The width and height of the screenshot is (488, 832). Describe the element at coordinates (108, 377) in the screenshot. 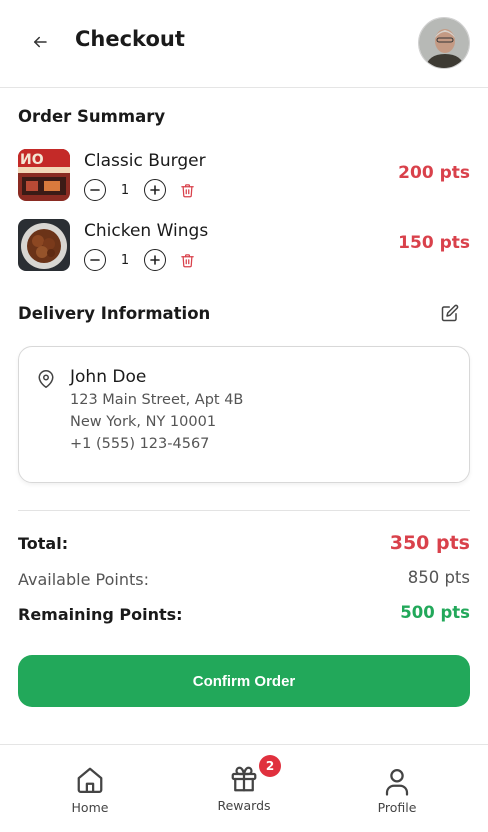

I see `recipient-name: John Doe` at that location.